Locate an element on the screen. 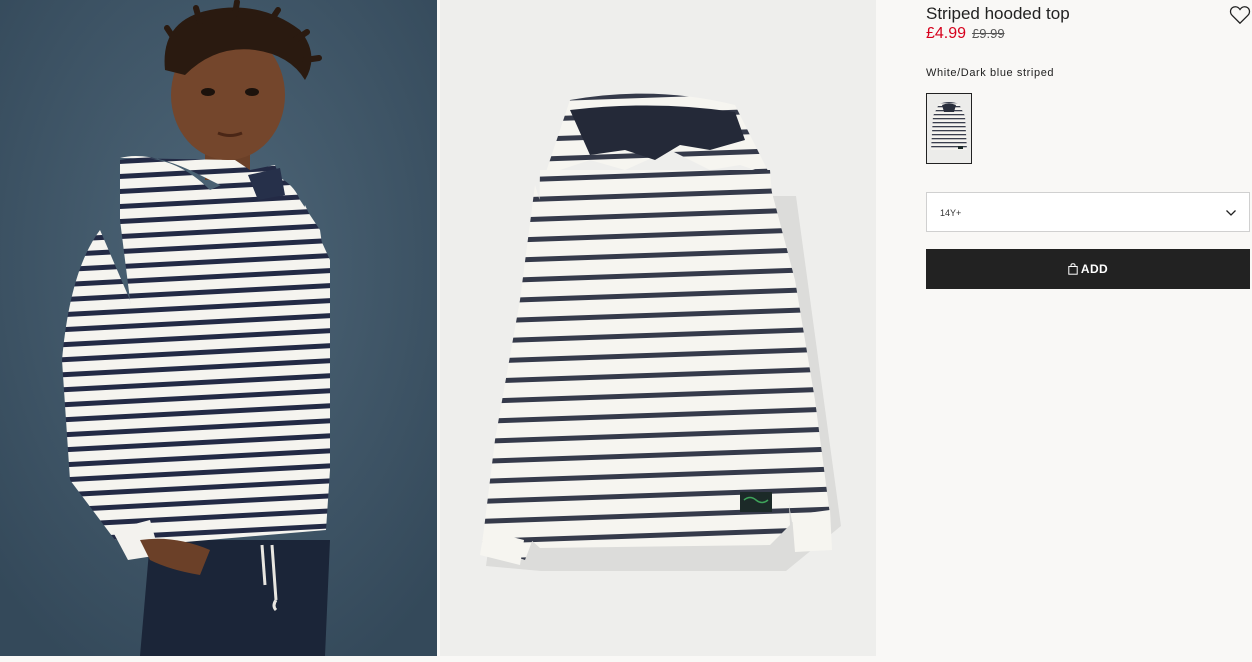 This screenshot has width=1252, height=662. sale-price: £4.99 is located at coordinates (946, 33).